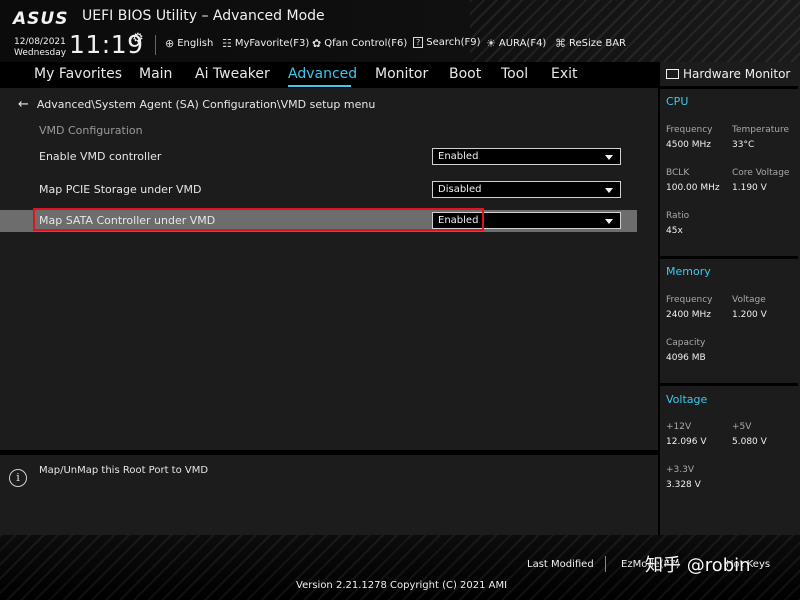 The image size is (800, 600). Describe the element at coordinates (78, 74) in the screenshot. I see `tab-my-favorites: My Favorites` at that location.